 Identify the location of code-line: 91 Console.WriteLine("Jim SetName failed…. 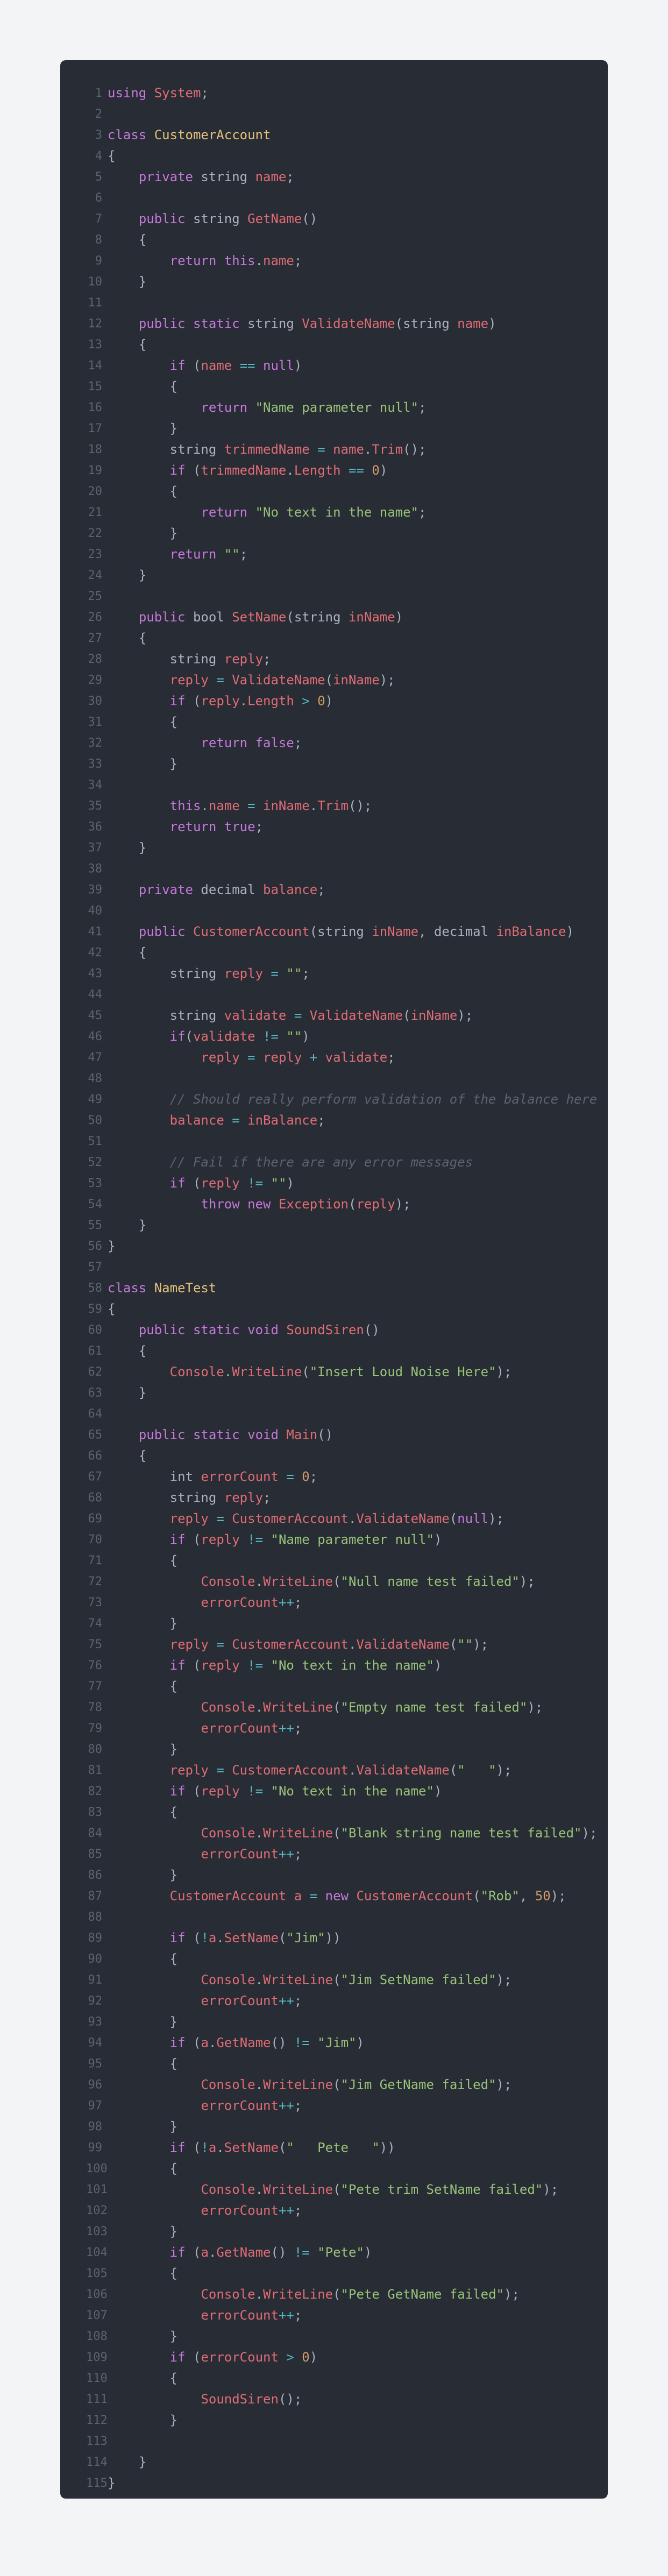
(341, 1980).